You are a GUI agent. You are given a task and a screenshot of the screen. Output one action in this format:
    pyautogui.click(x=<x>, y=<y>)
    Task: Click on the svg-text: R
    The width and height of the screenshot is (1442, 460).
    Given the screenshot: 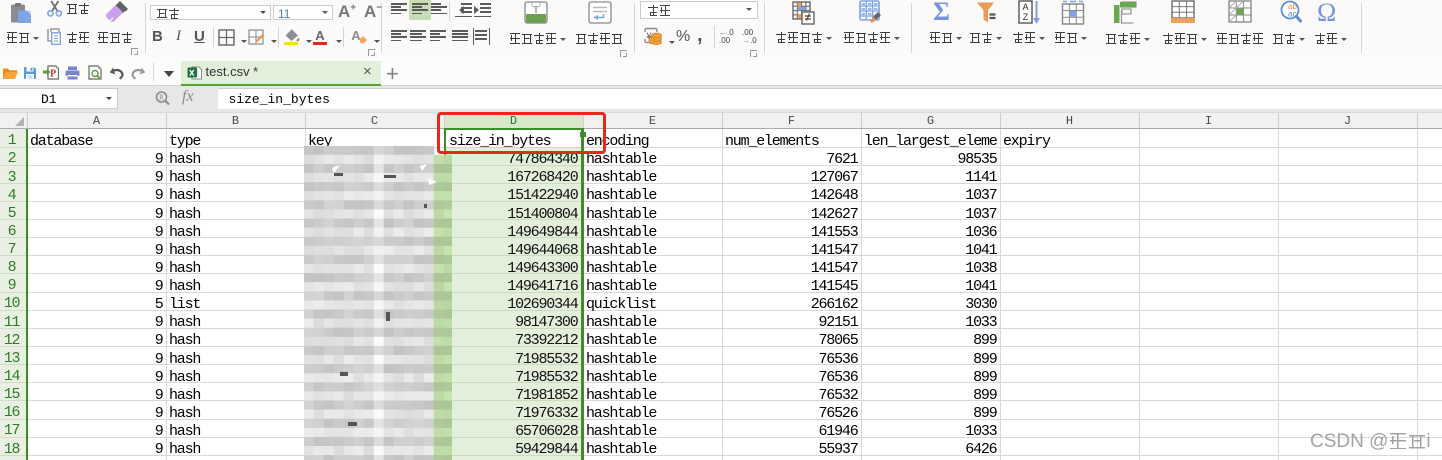 What is the action you would take?
    pyautogui.click(x=161, y=98)
    